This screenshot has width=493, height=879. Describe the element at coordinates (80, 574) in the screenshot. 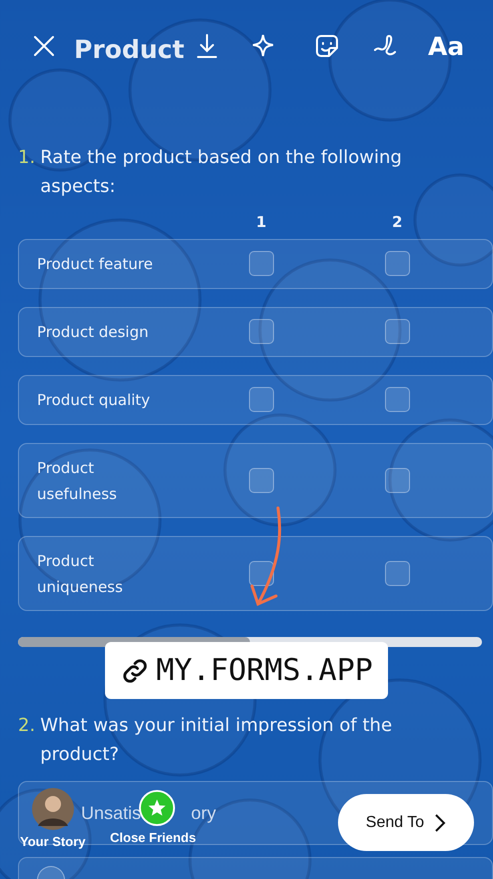

I see `row-label: Product uniqueness` at that location.